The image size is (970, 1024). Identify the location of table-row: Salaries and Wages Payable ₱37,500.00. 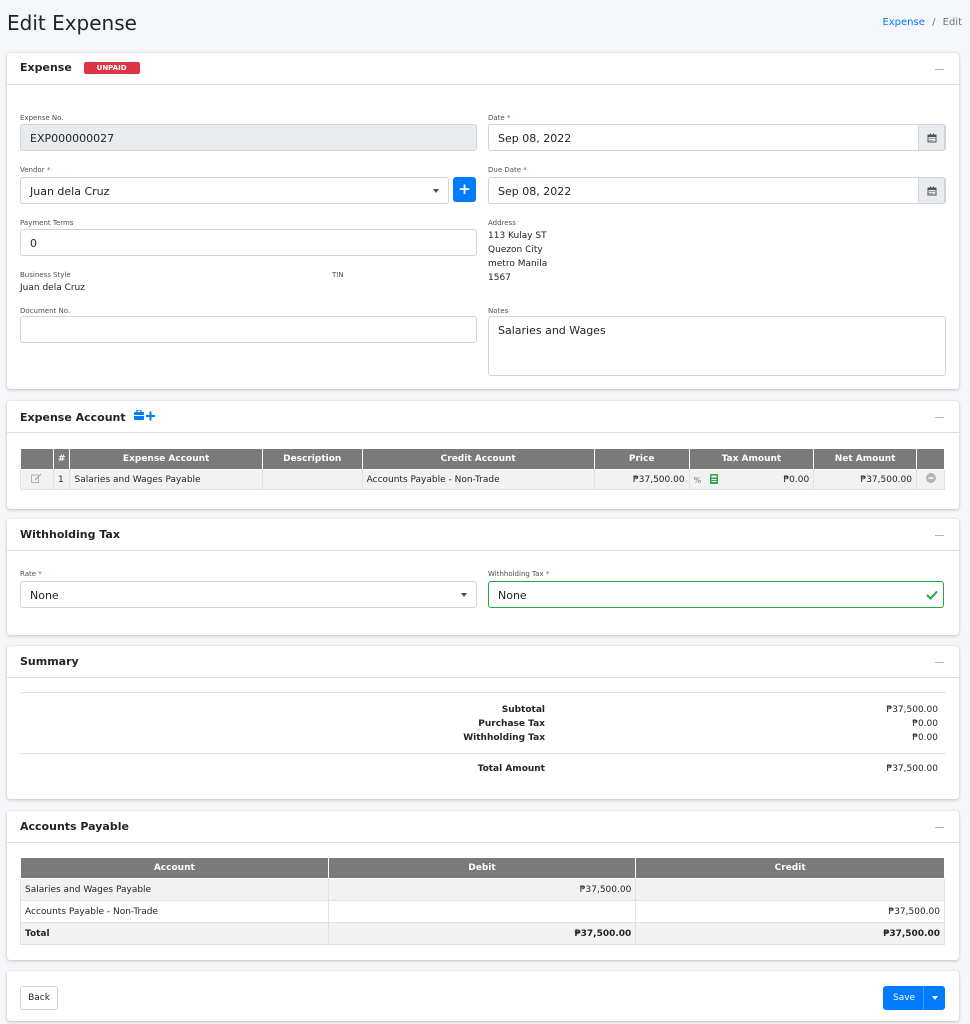
(482, 889).